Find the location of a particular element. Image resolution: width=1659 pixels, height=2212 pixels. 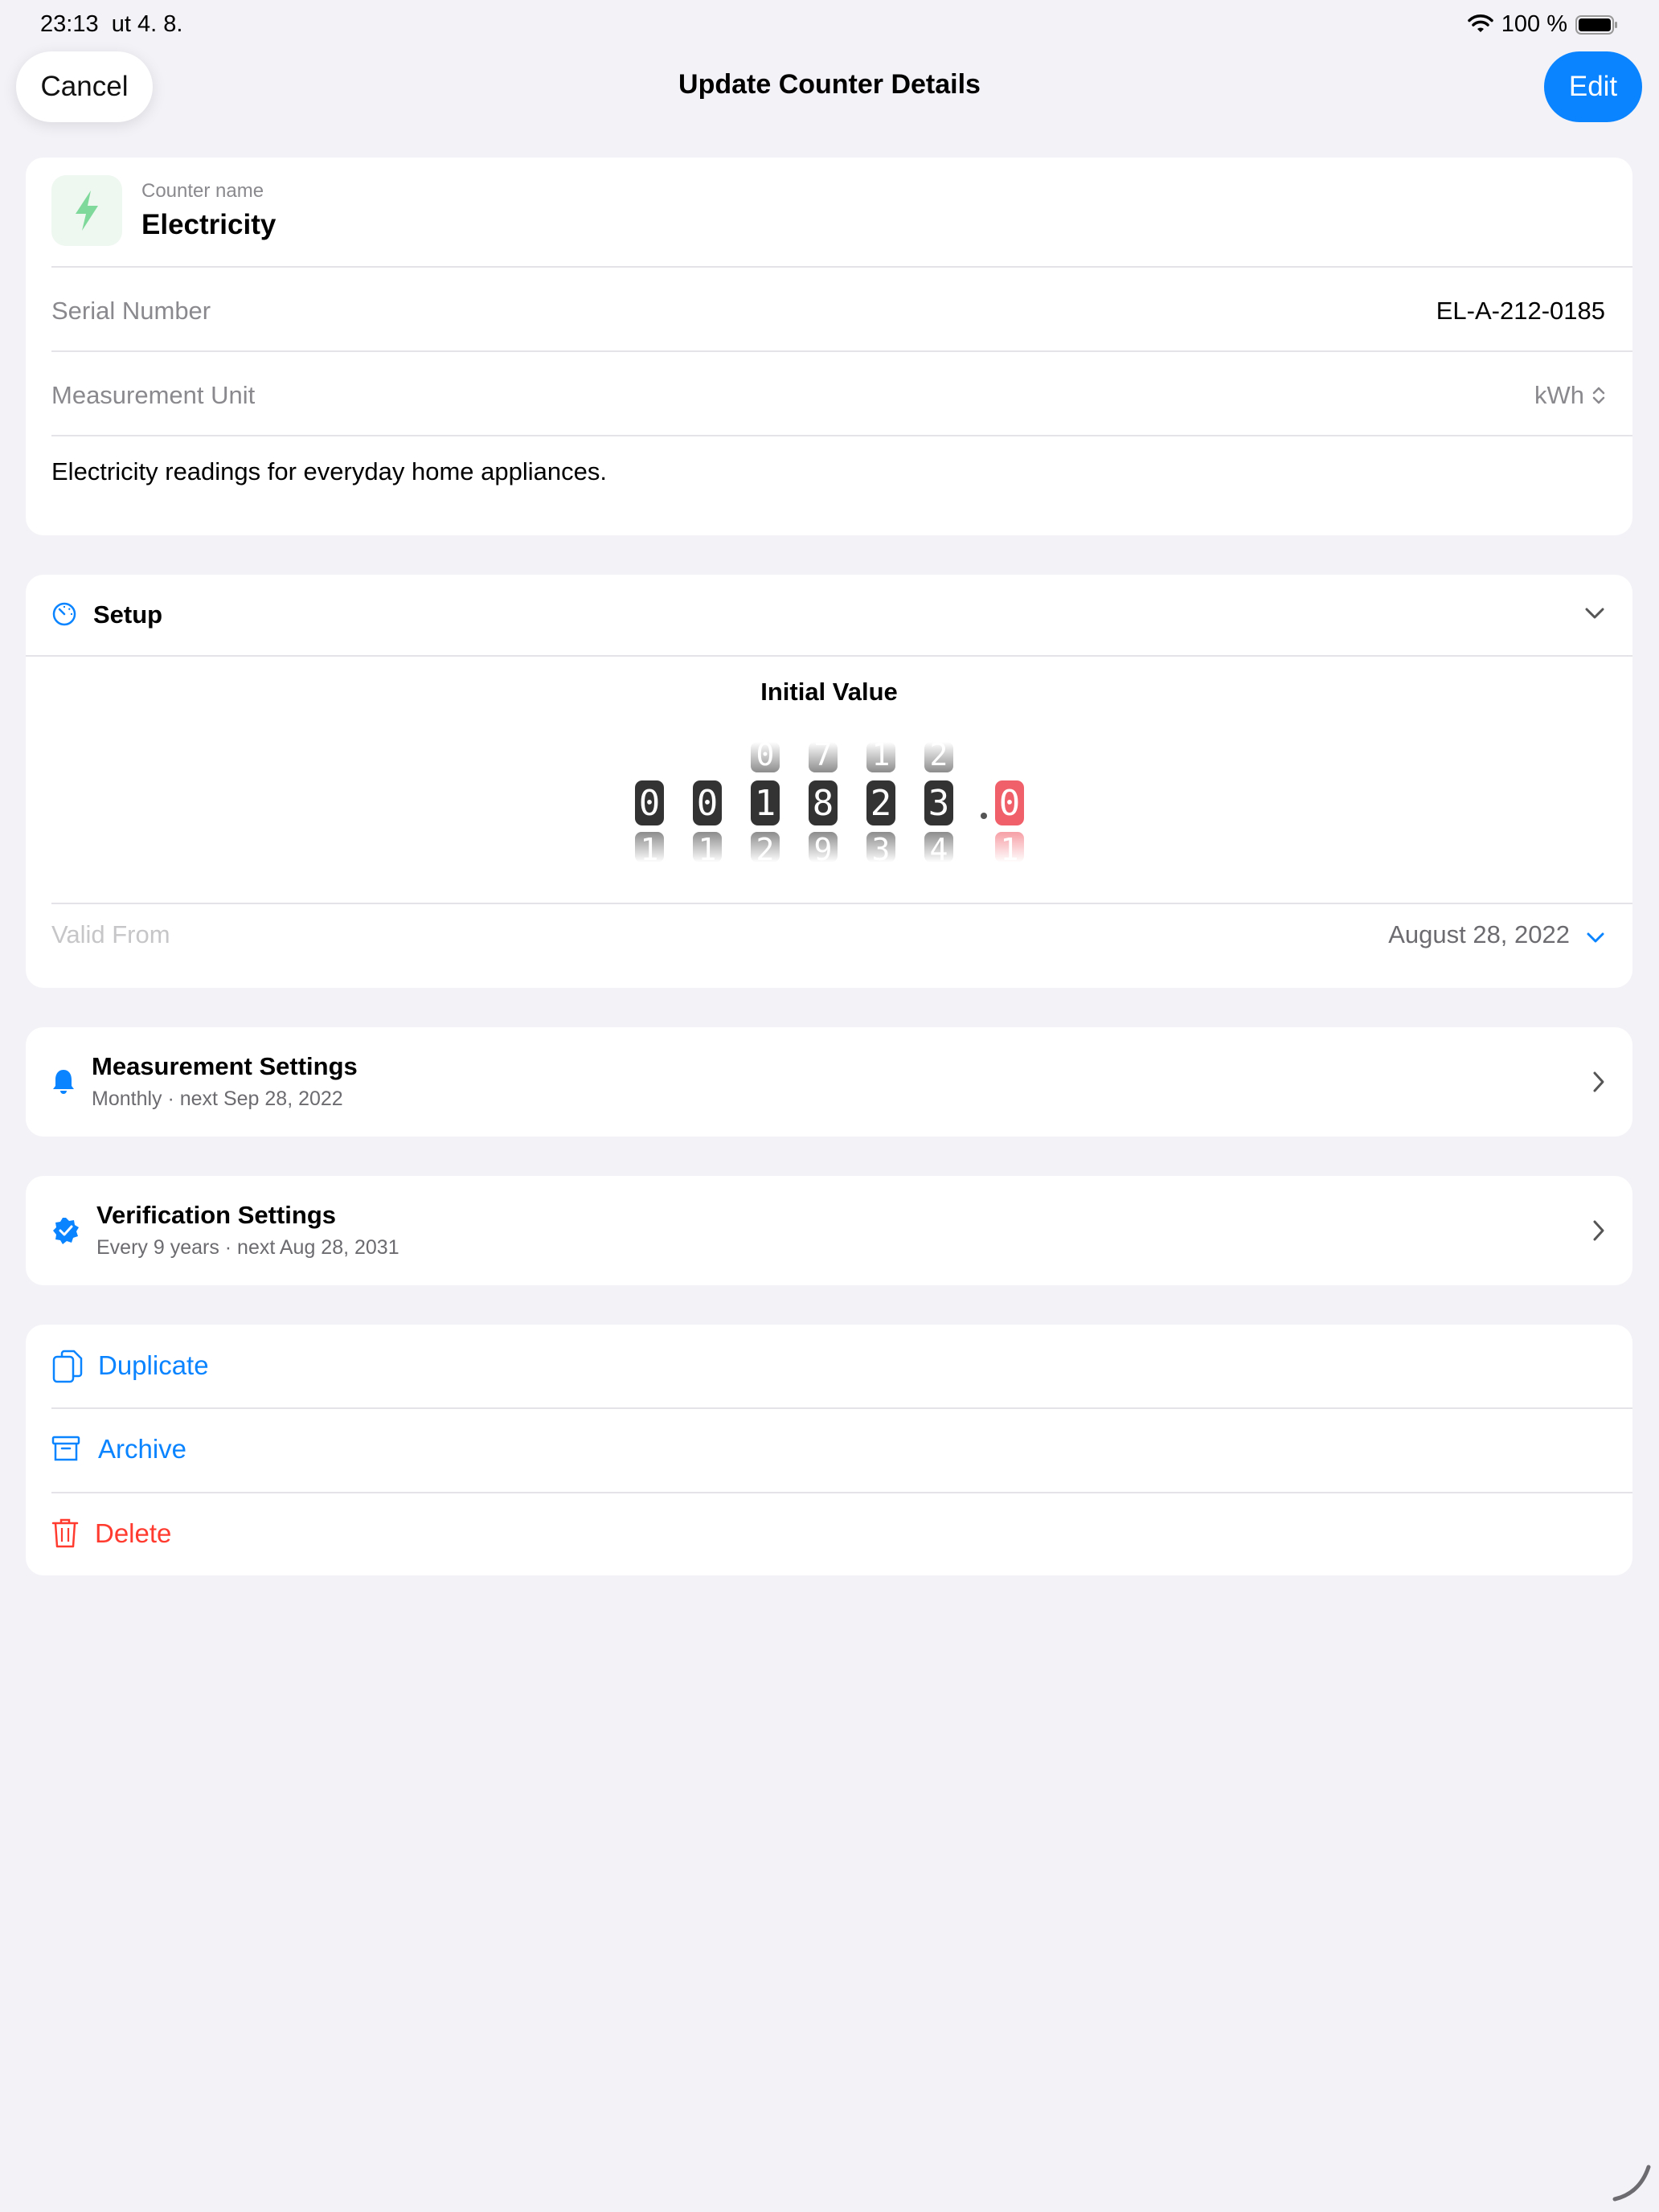

measurement-unit-value: kWh is located at coordinates (1559, 395).